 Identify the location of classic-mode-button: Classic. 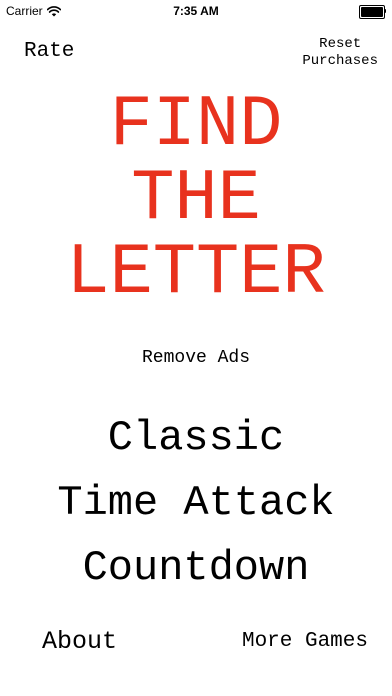
(196, 438).